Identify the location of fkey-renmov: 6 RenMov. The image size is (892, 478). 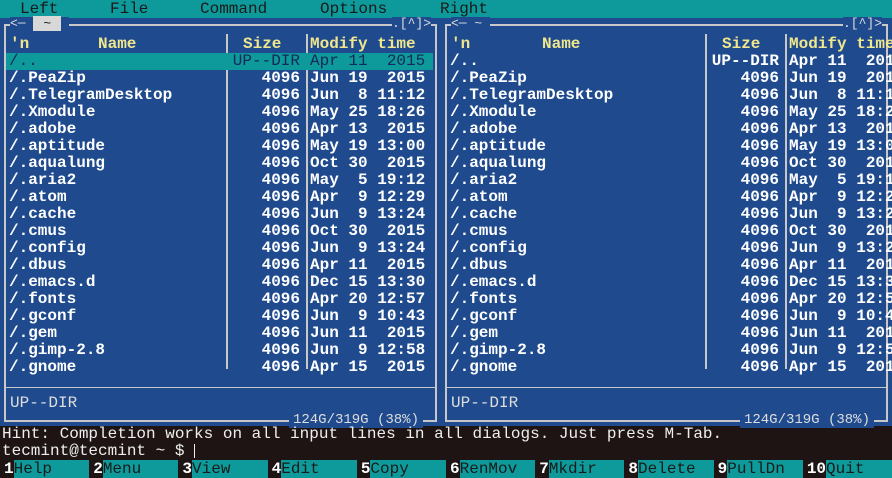
(491, 469).